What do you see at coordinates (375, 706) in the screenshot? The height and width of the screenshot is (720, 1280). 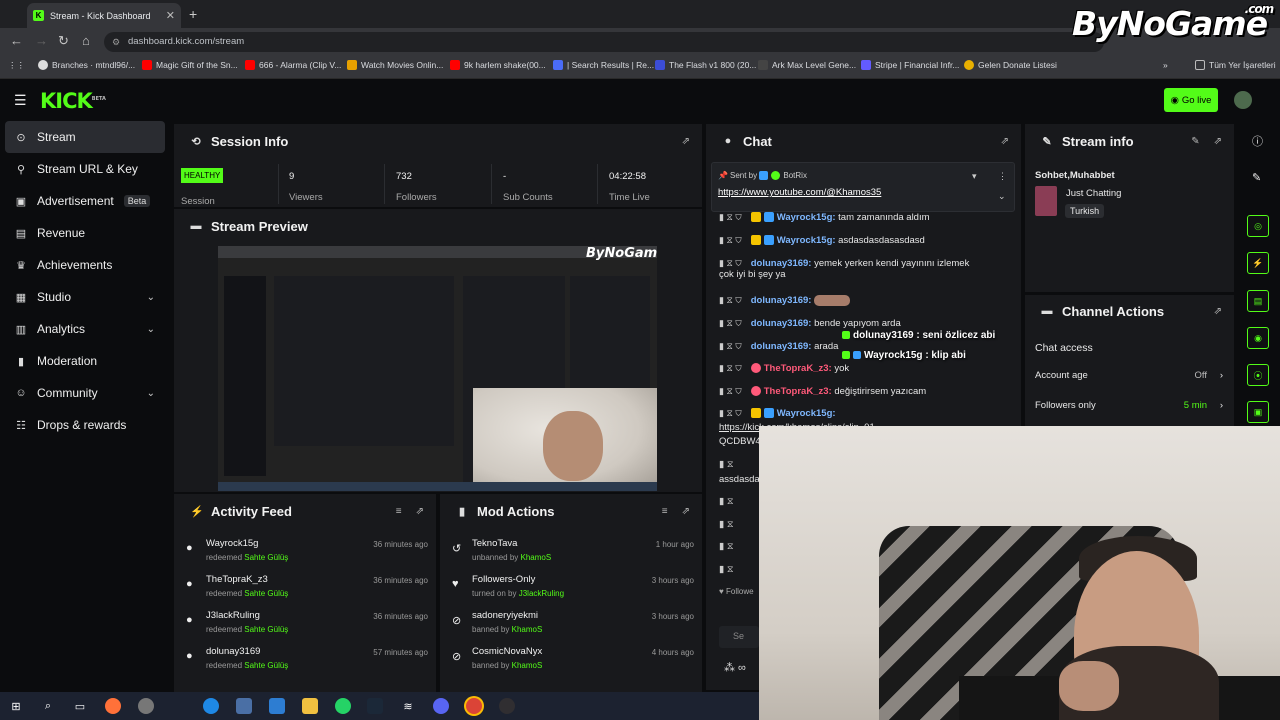 I see `steam-icon` at bounding box center [375, 706].